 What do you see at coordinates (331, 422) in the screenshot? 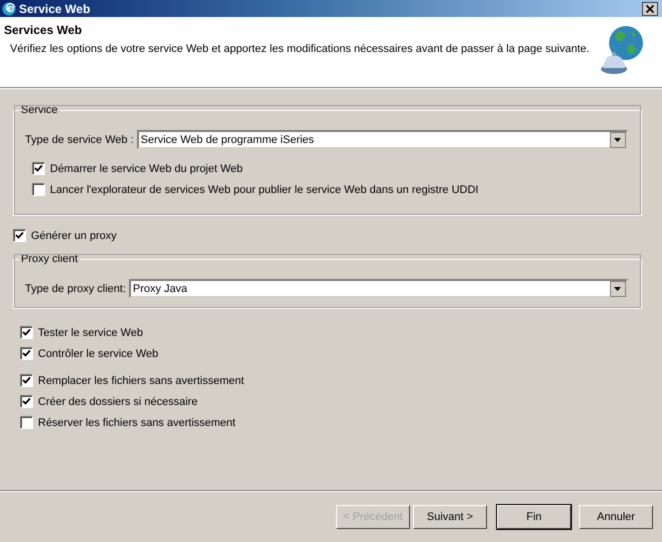
I see `option-checkbox: Réserver les fichiers sans avertissement` at bounding box center [331, 422].